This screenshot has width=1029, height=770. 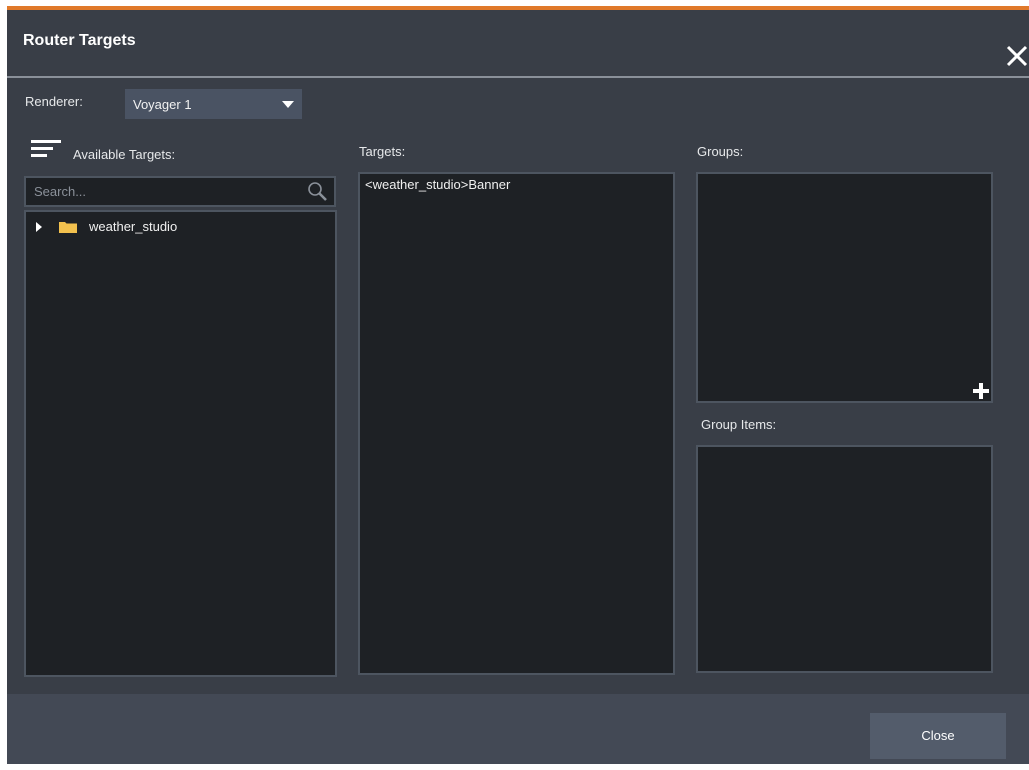 What do you see at coordinates (437, 184) in the screenshot?
I see `target-item: <weather_studio>Banner` at bounding box center [437, 184].